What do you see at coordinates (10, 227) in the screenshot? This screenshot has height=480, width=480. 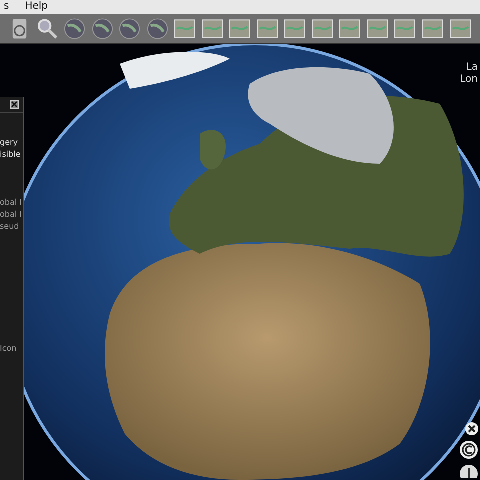 I see `layer-label: seud` at bounding box center [10, 227].